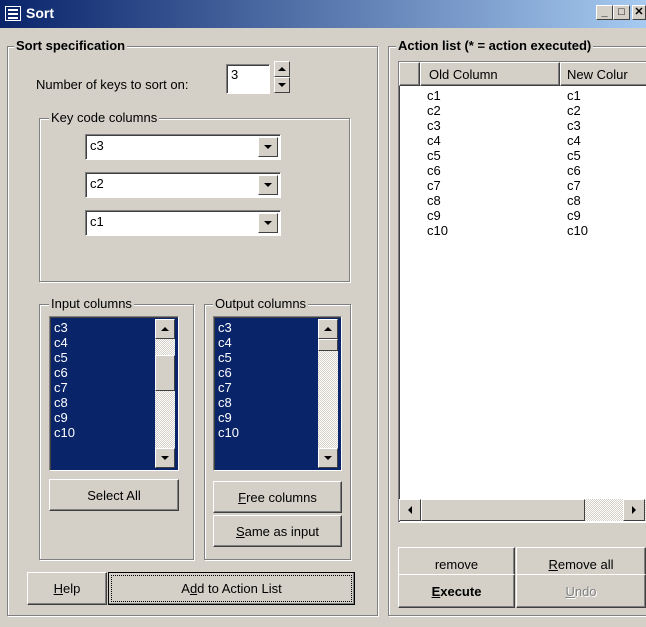 The image size is (646, 627). Describe the element at coordinates (434, 110) in the screenshot. I see `old-column-cell: c2` at that location.